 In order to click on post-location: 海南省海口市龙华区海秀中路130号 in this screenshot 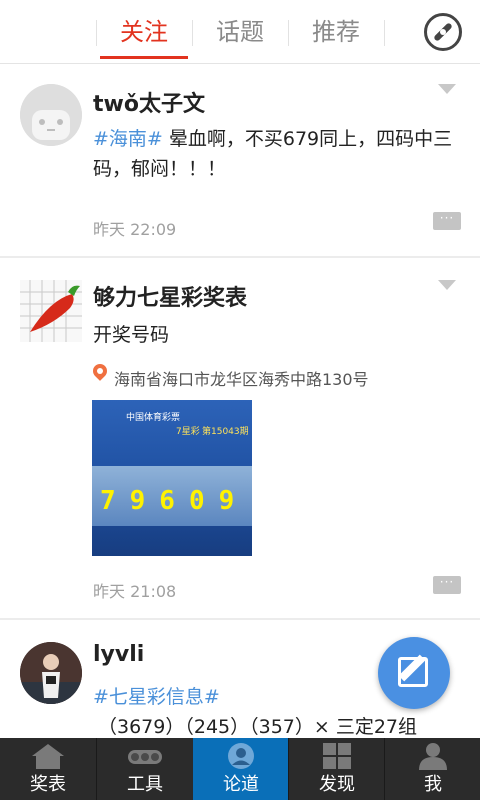, I will do `click(241, 378)`.